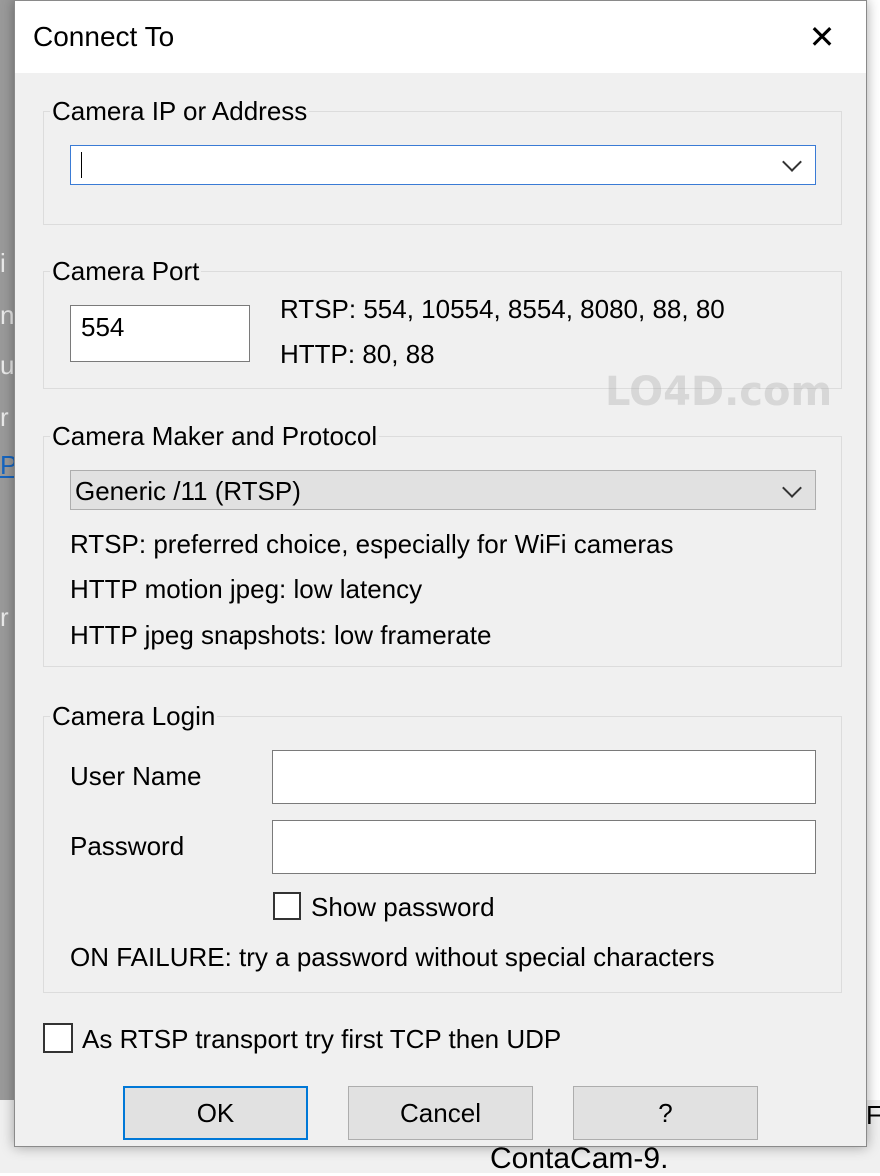 Image resolution: width=880 pixels, height=1176 pixels. Describe the element at coordinates (443, 490) in the screenshot. I see `camera-maker-select: Generic /11 (RTSP)` at that location.